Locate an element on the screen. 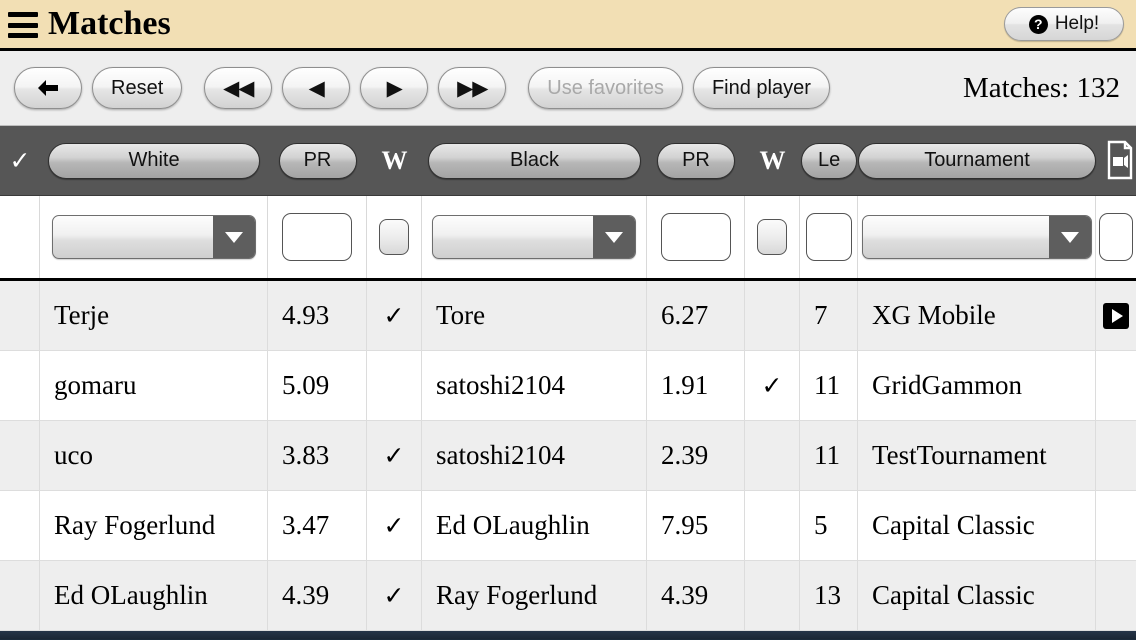 This screenshot has height=640, width=1136. cell-black: Tore is located at coordinates (534, 315).